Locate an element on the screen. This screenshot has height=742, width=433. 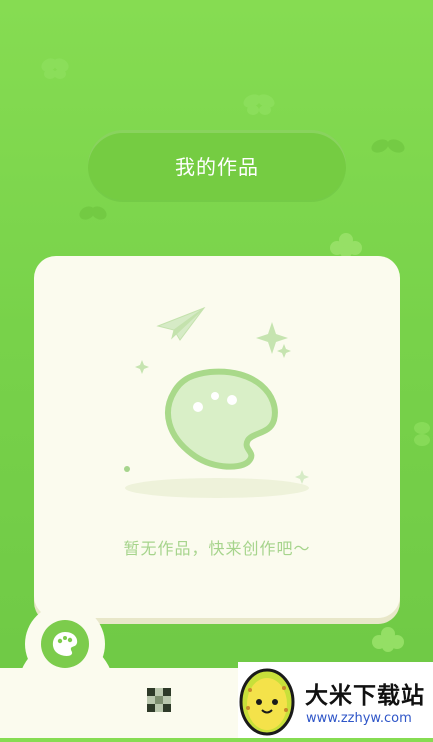
create-artwork-button is located at coordinates (65, 644).